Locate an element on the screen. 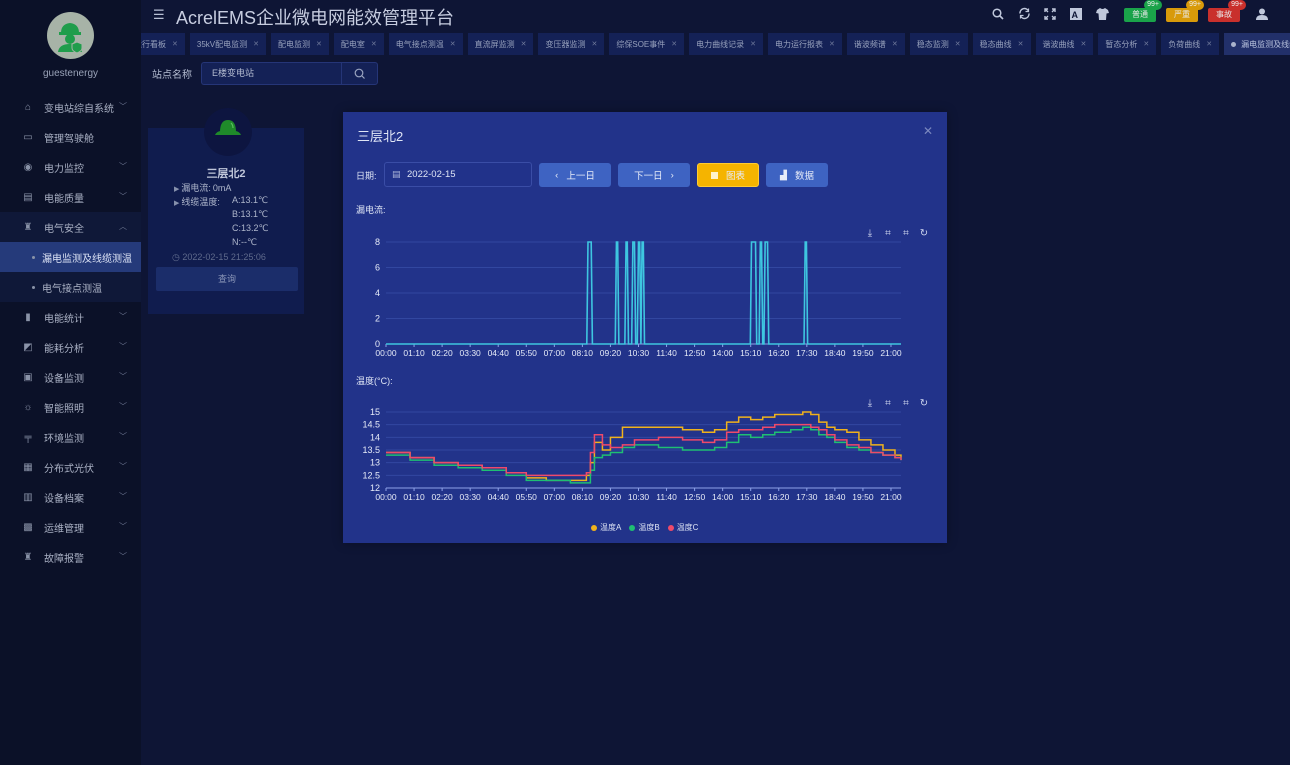 The height and width of the screenshot is (765, 1290). station-name-input: E楼变电站 is located at coordinates (271, 73).